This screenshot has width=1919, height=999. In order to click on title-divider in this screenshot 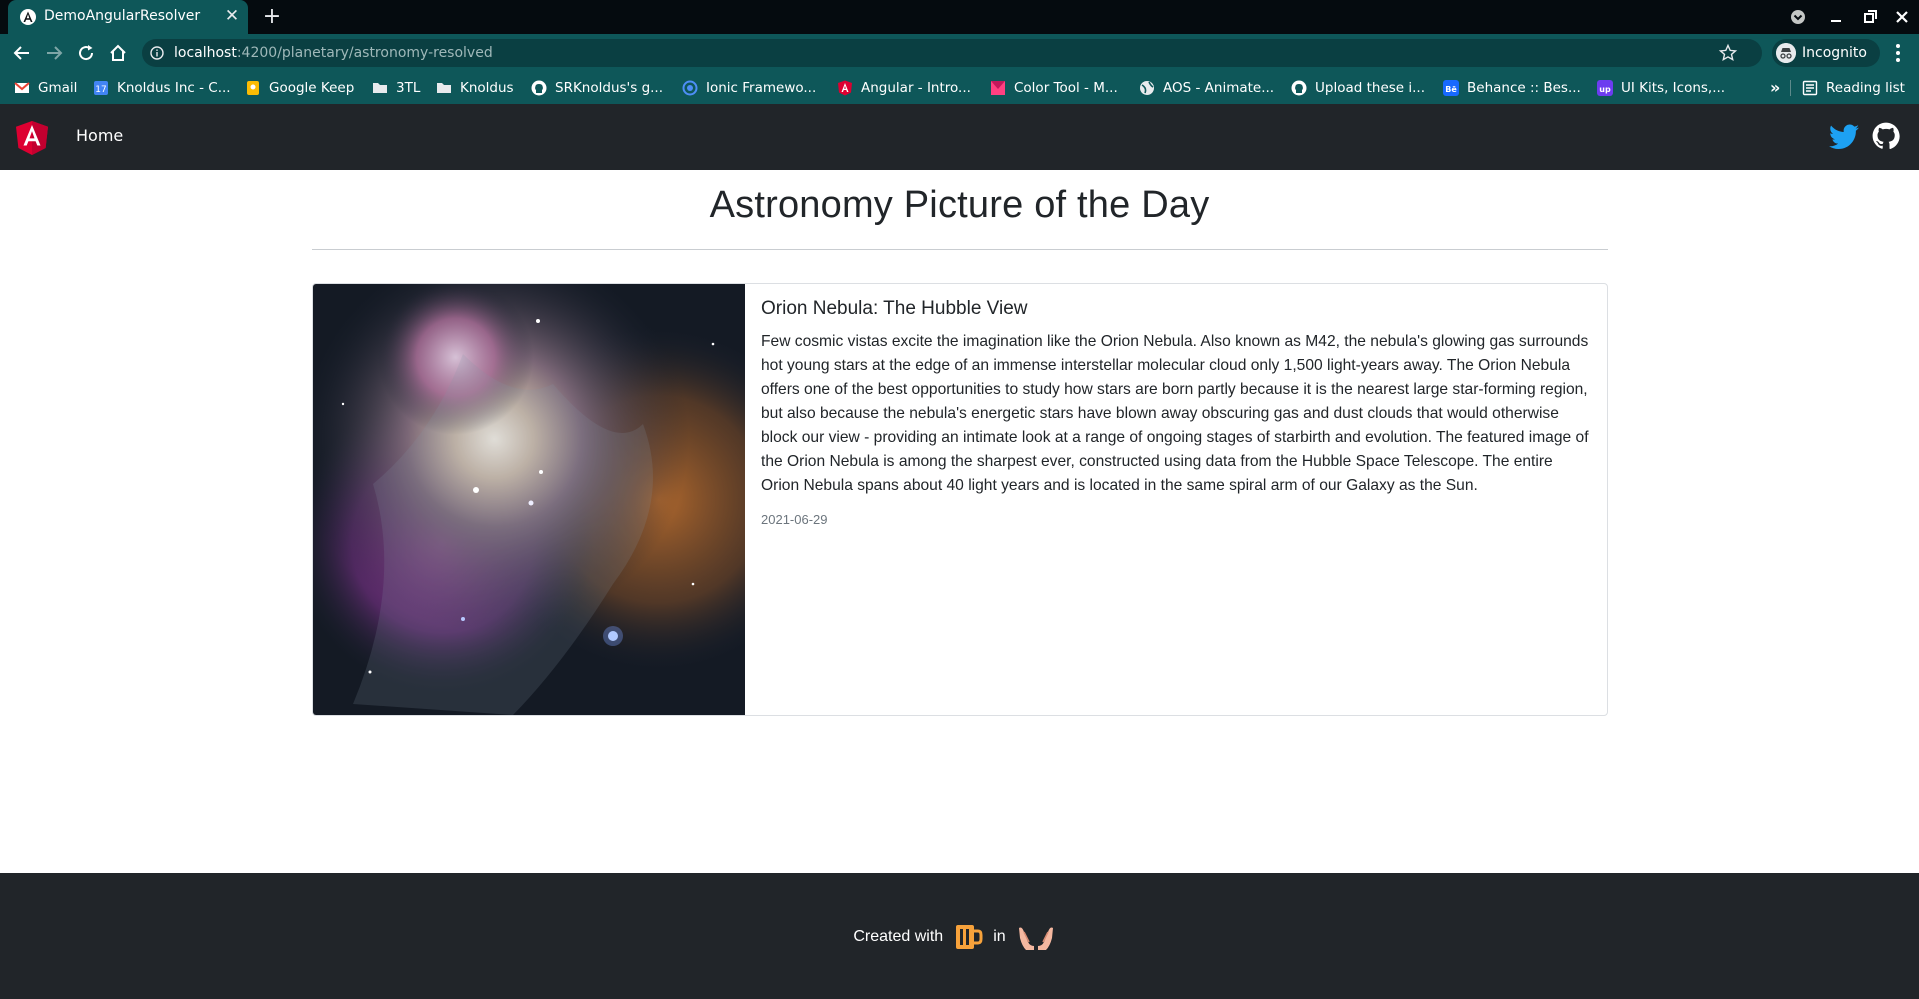, I will do `click(960, 249)`.